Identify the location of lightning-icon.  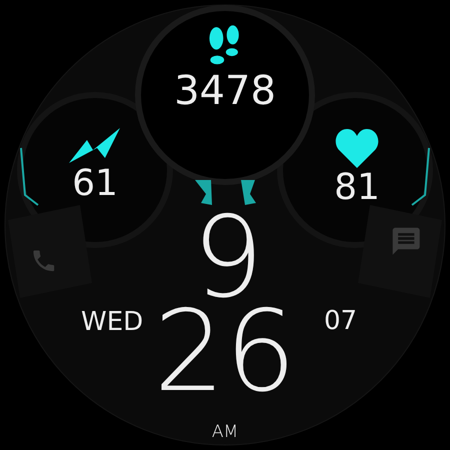
(95, 146).